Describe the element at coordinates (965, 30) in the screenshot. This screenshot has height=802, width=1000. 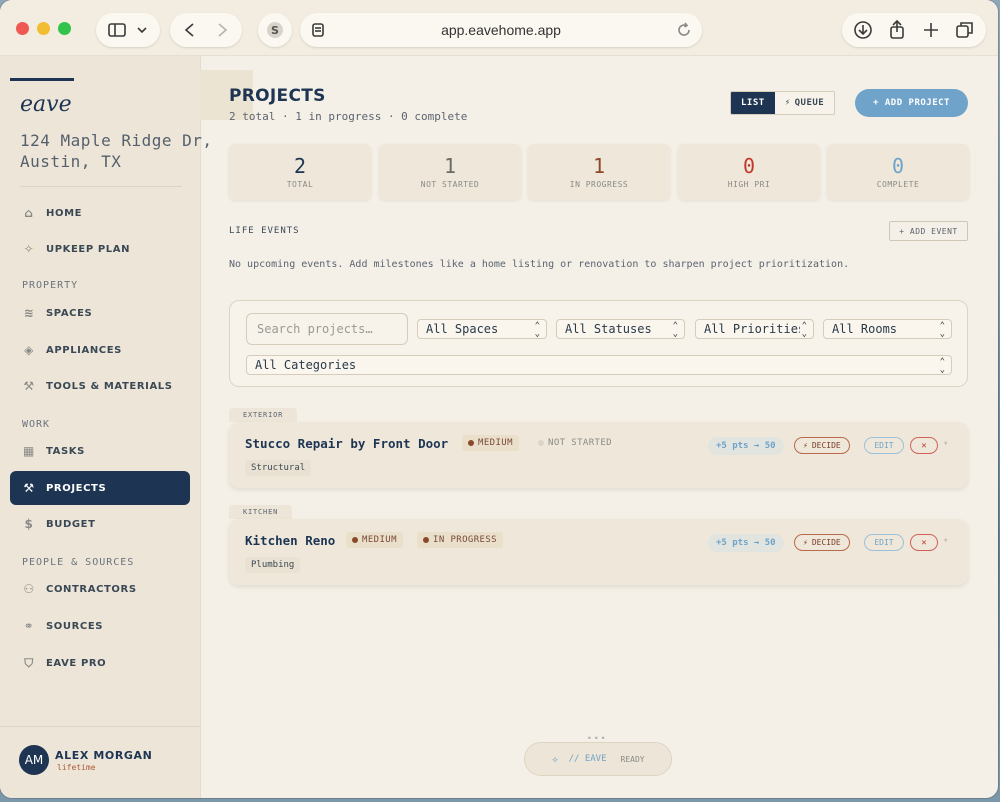
I see `tabs-overview-icon` at that location.